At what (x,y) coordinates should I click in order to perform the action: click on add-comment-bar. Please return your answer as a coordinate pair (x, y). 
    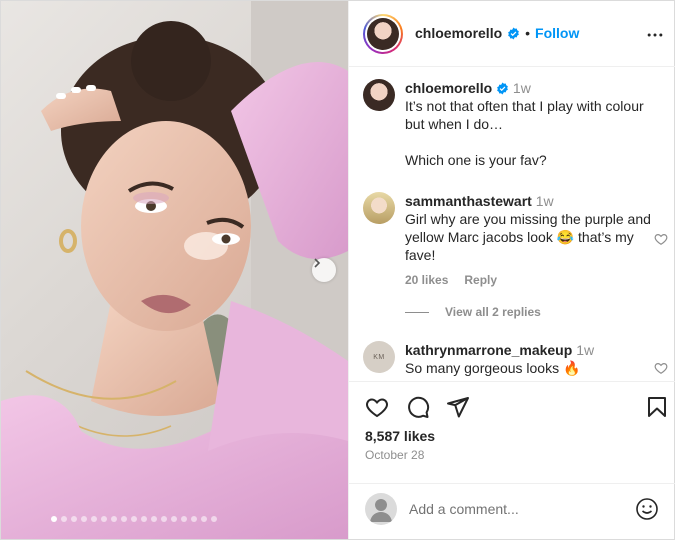
    Looking at the image, I should click on (512, 511).